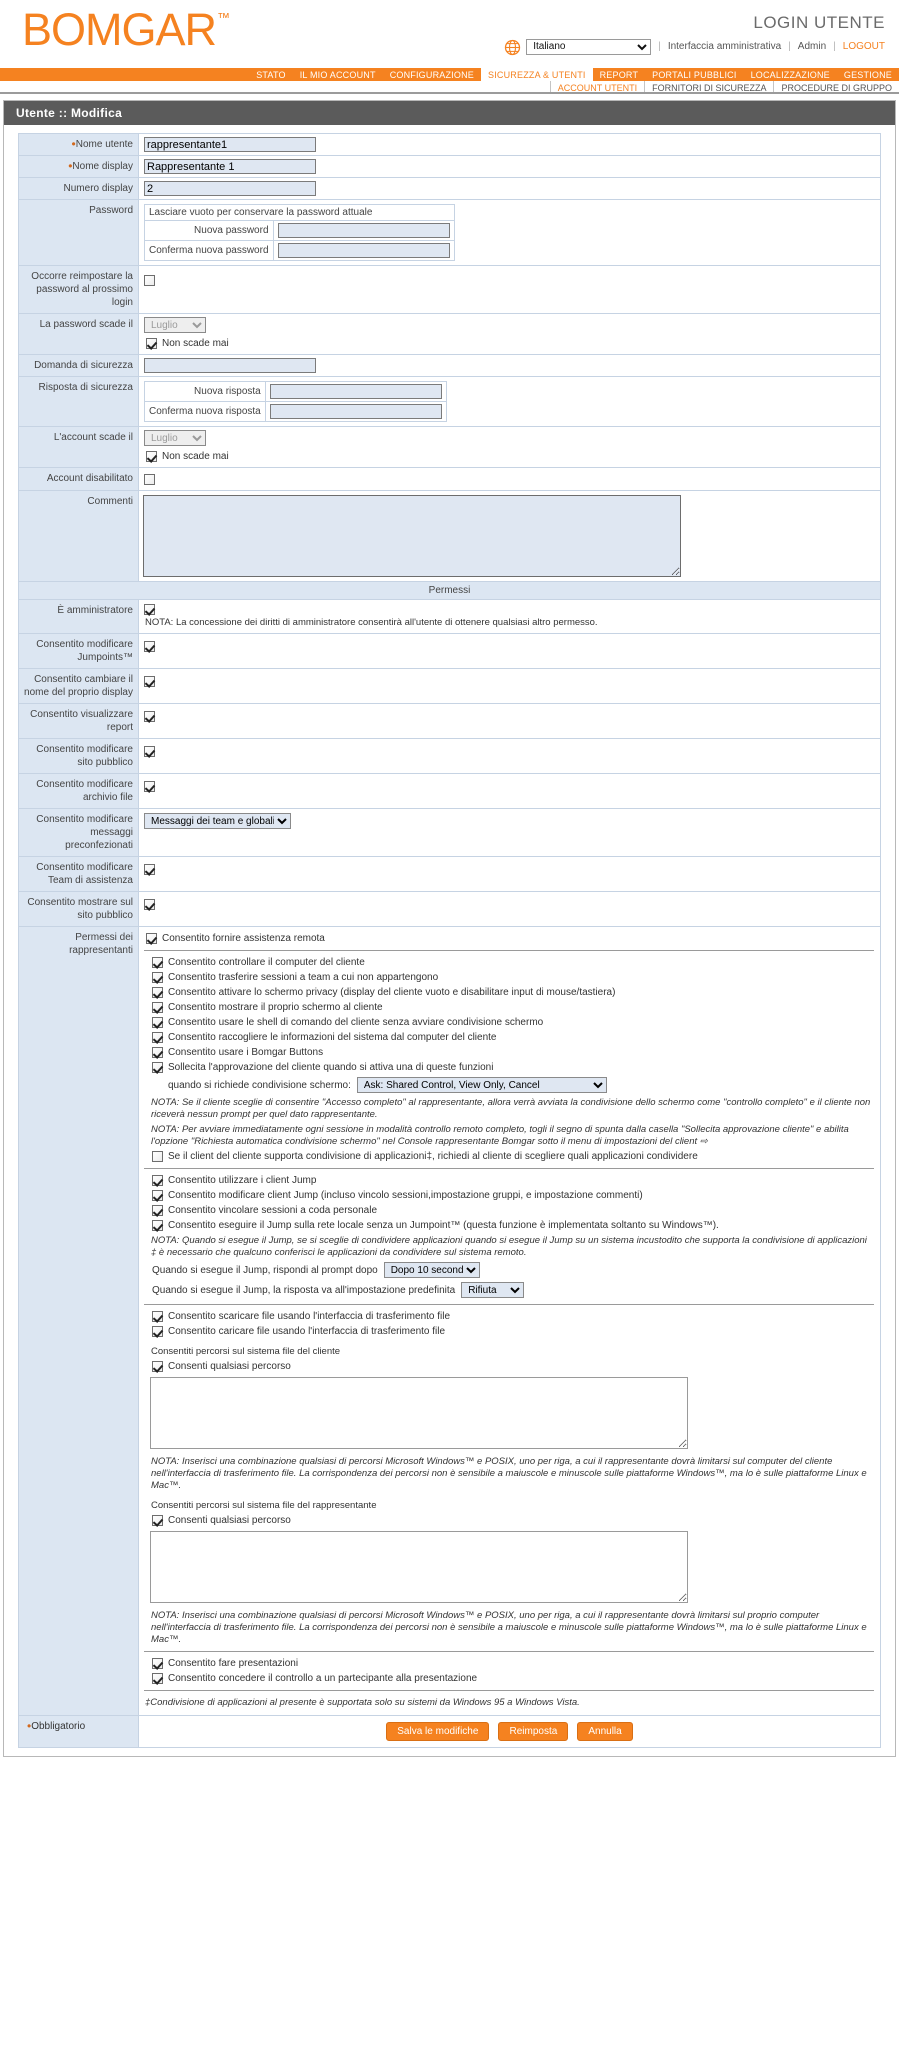  What do you see at coordinates (157, 992) in the screenshot?
I see `rep-privacy-screen-checkbox` at bounding box center [157, 992].